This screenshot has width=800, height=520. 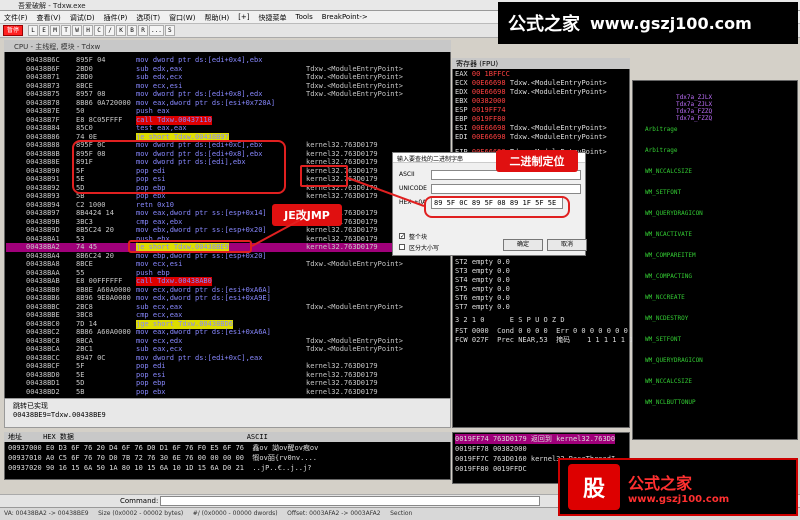 What do you see at coordinates (276, 233) in the screenshot?
I see `arrow-to-je` at bounding box center [276, 233].